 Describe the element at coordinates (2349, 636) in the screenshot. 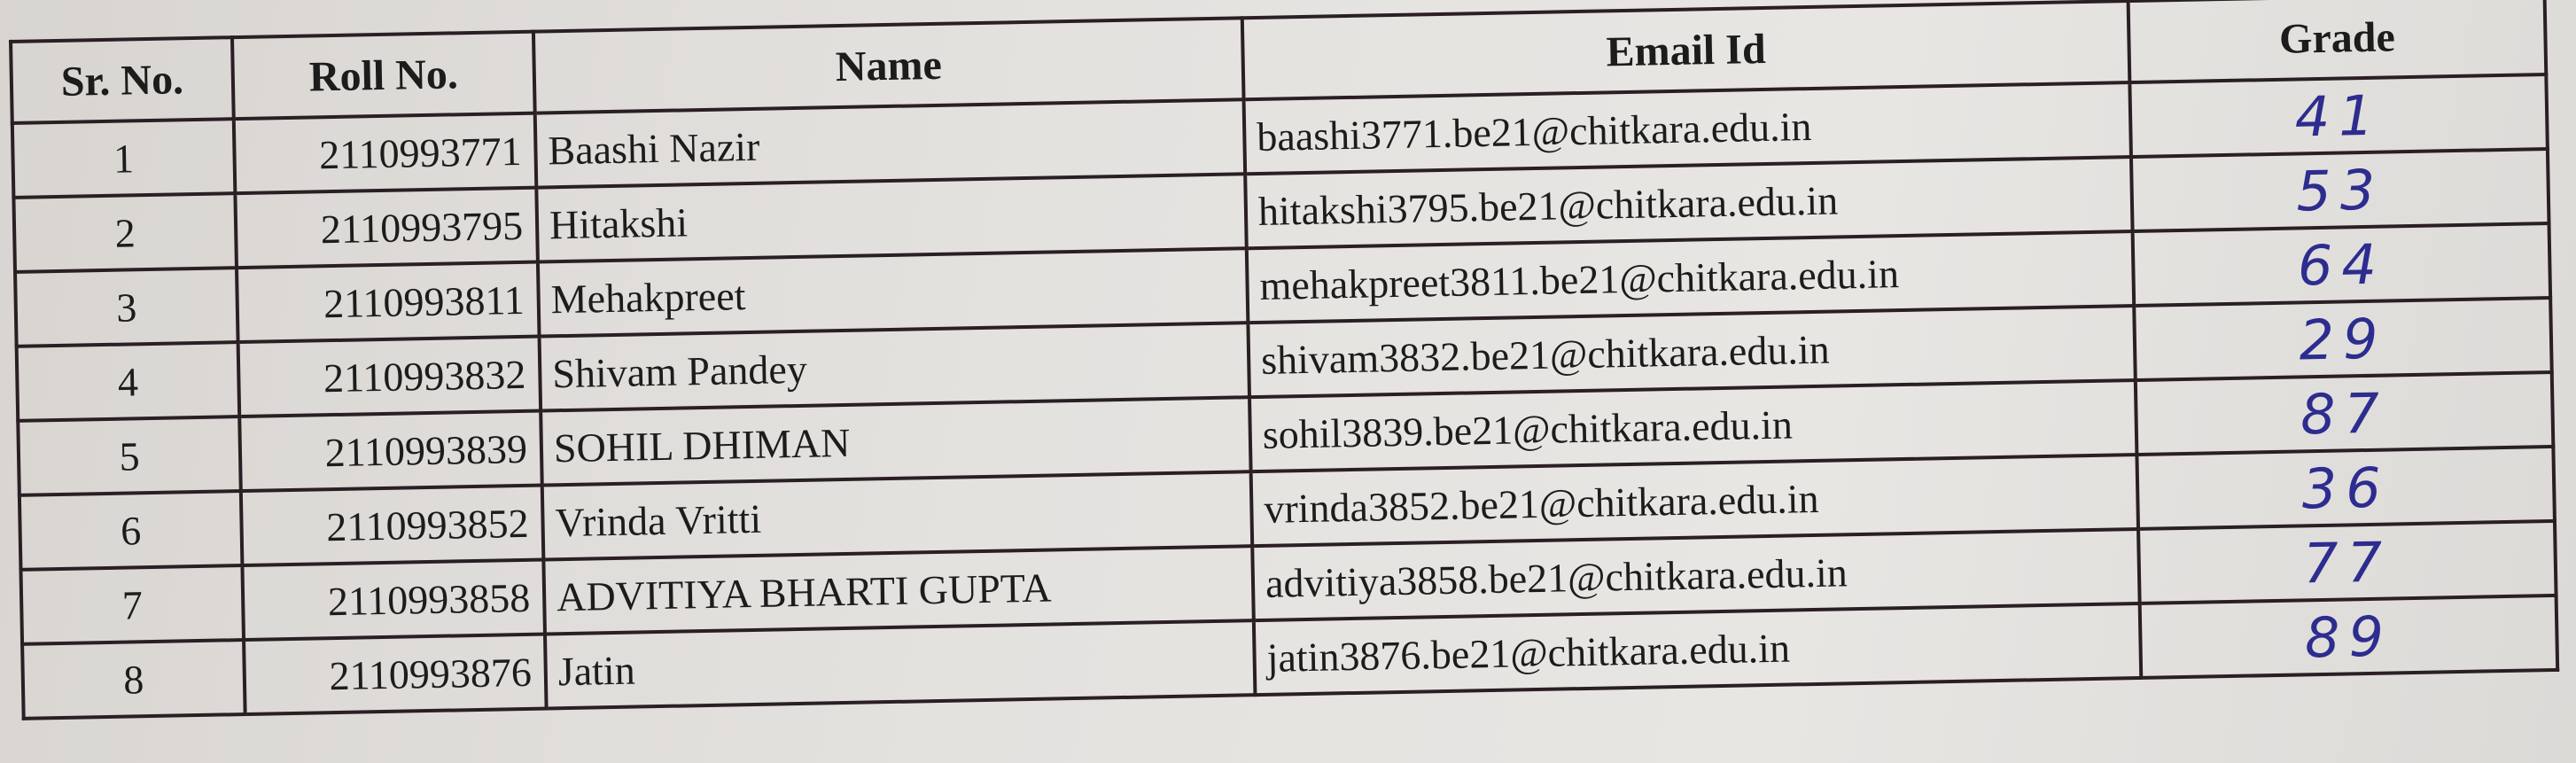

I see `cell-grade: 89` at that location.